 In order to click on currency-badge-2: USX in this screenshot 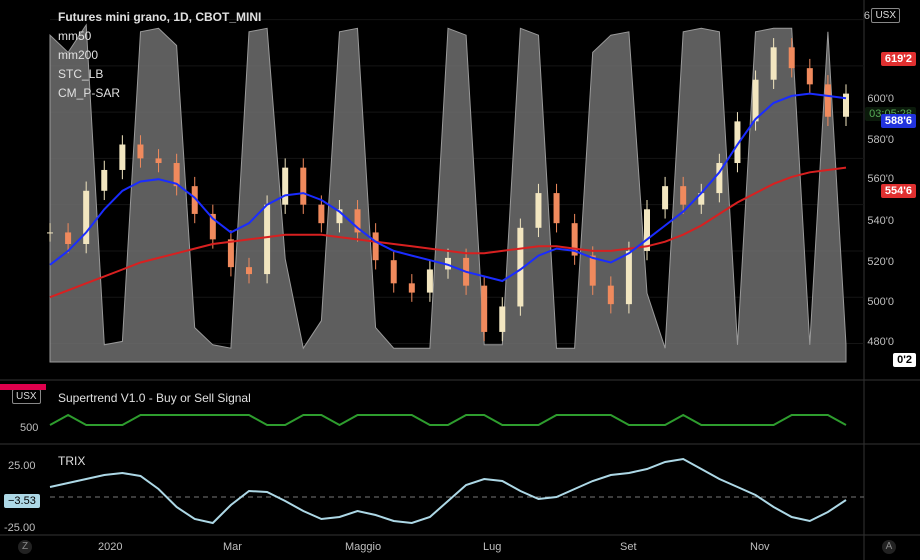, I will do `click(26, 396)`.